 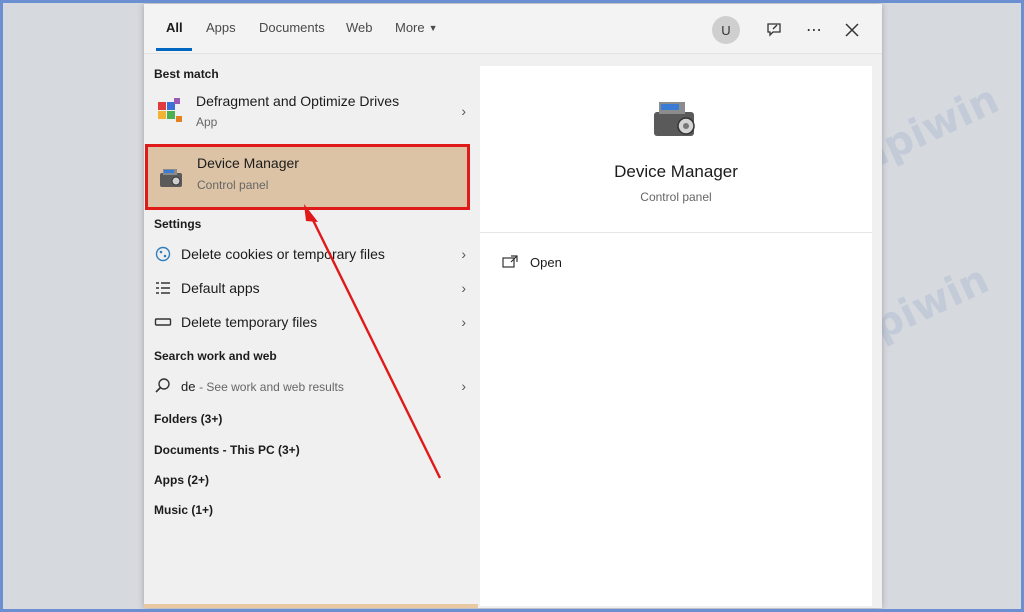 What do you see at coordinates (163, 322) in the screenshot?
I see `storage-icon` at bounding box center [163, 322].